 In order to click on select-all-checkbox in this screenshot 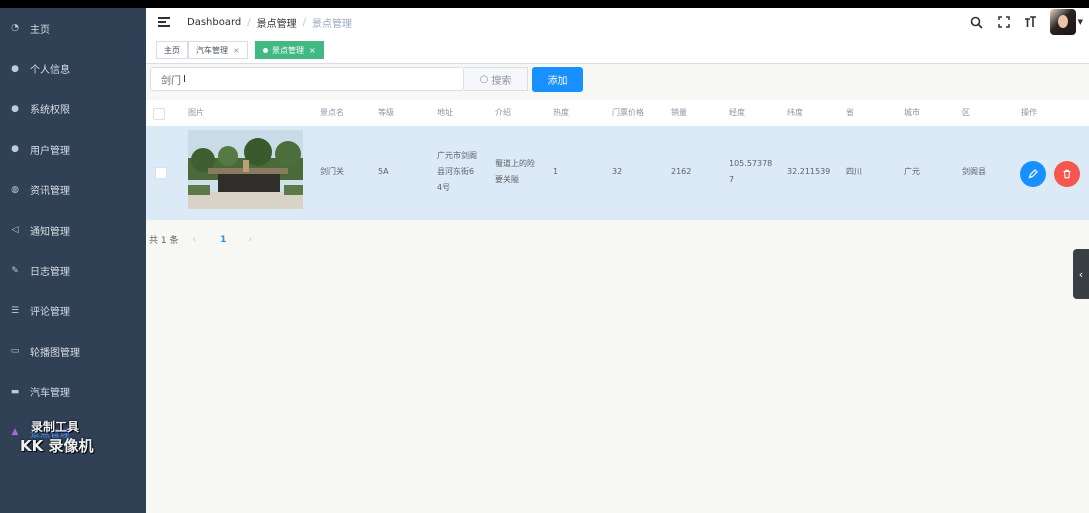, I will do `click(159, 114)`.